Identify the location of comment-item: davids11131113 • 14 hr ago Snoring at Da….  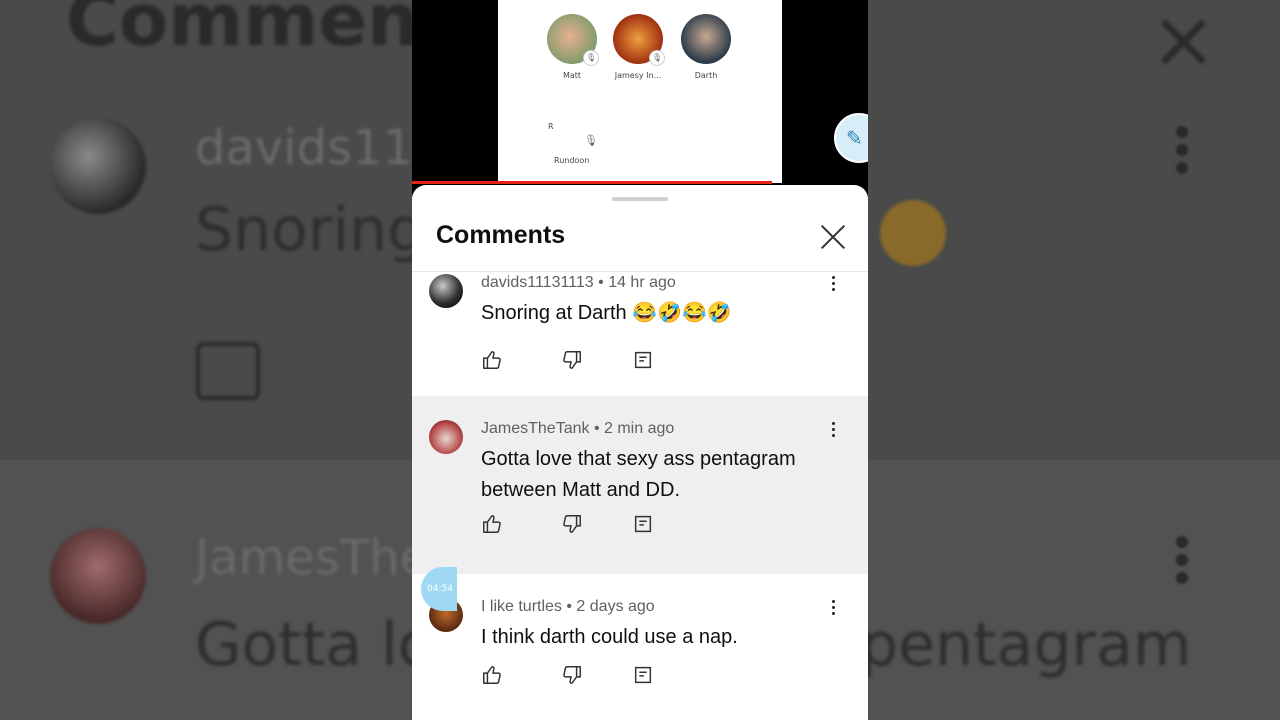
(640, 334).